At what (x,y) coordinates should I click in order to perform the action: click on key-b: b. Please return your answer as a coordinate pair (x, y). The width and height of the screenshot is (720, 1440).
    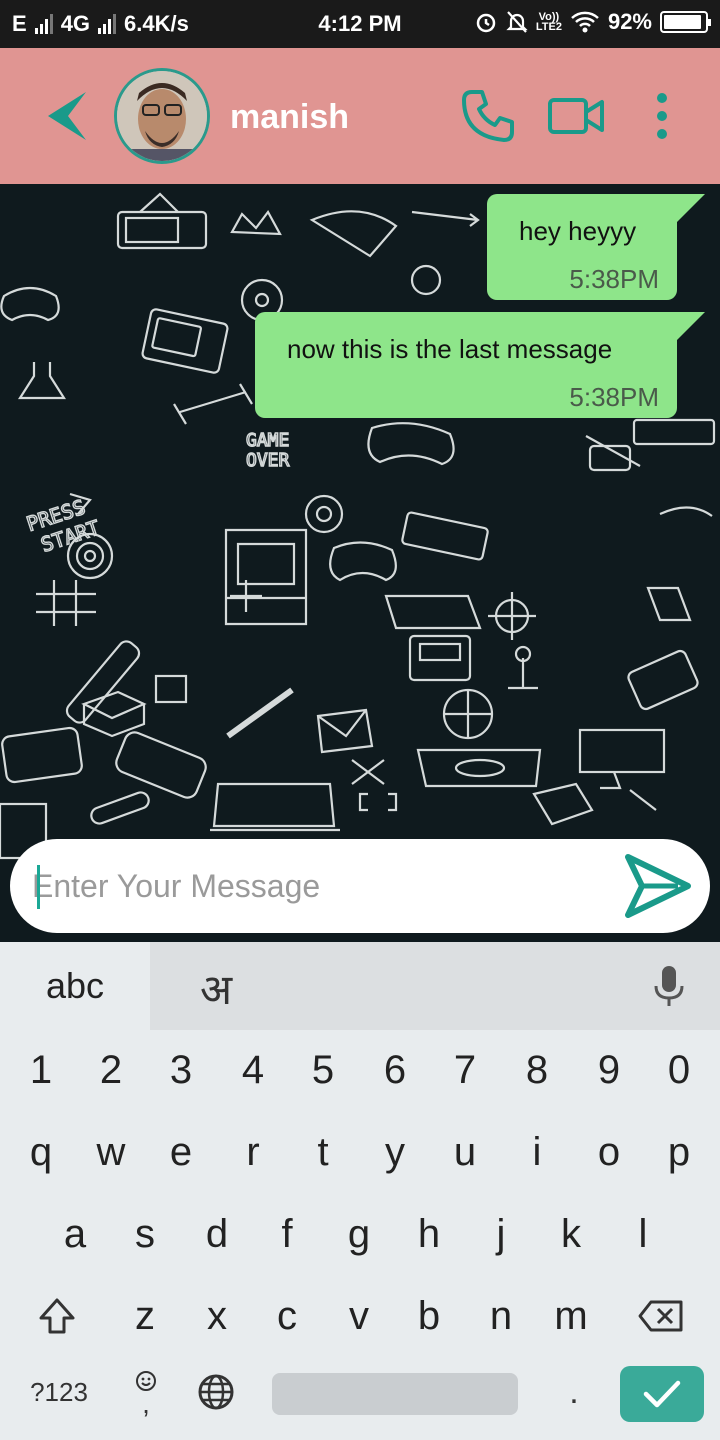
    Looking at the image, I should click on (429, 1316).